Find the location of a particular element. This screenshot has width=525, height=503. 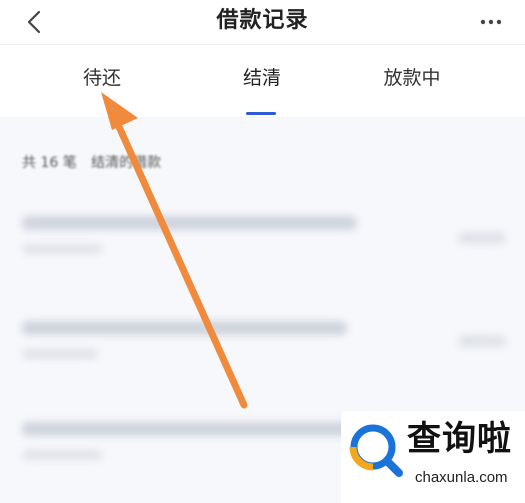

record-count: 共 16 笔 is located at coordinates (49, 163).